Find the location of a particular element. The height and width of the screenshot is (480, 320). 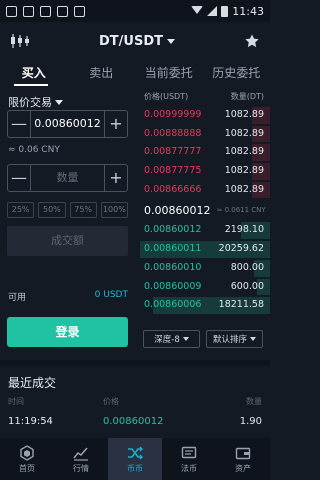

status-bar: 11:43 is located at coordinates (135, 11).